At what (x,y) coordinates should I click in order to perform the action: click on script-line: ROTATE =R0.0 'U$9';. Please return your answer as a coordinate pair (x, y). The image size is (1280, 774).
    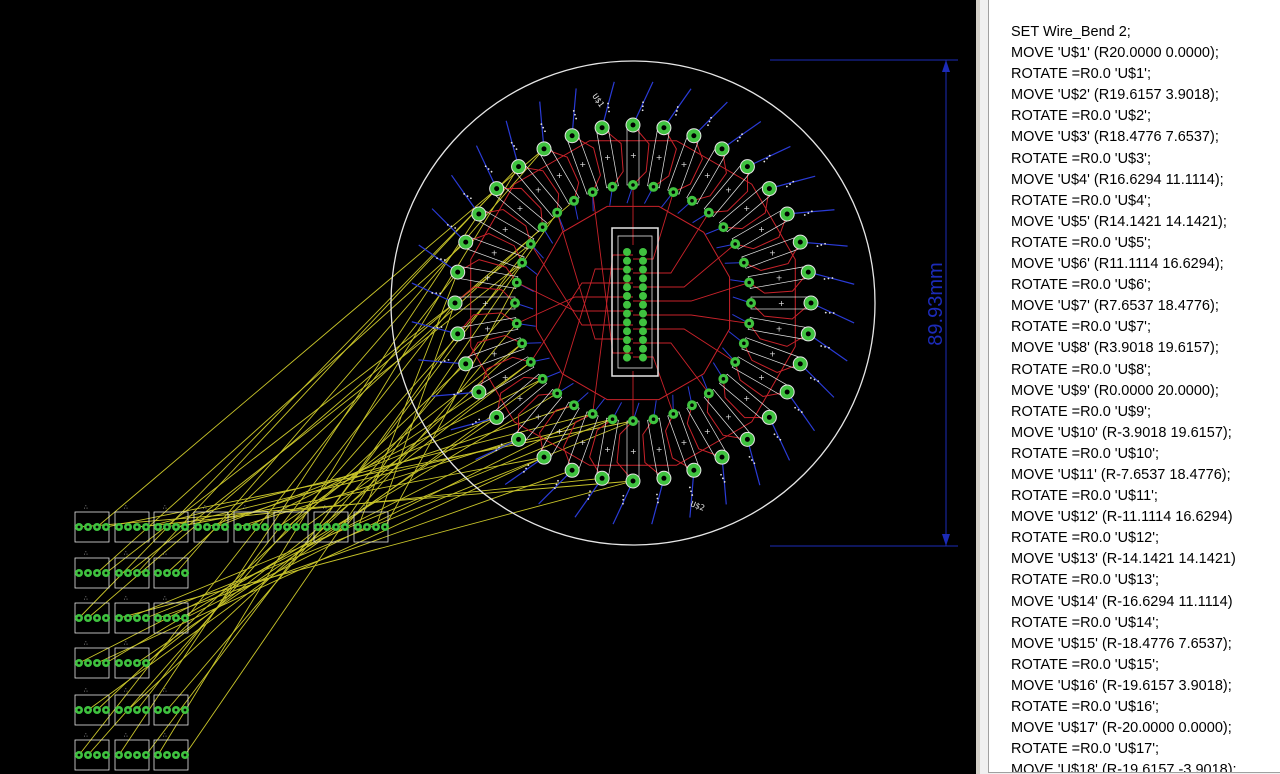
    Looking at the image, I should click on (1081, 411).